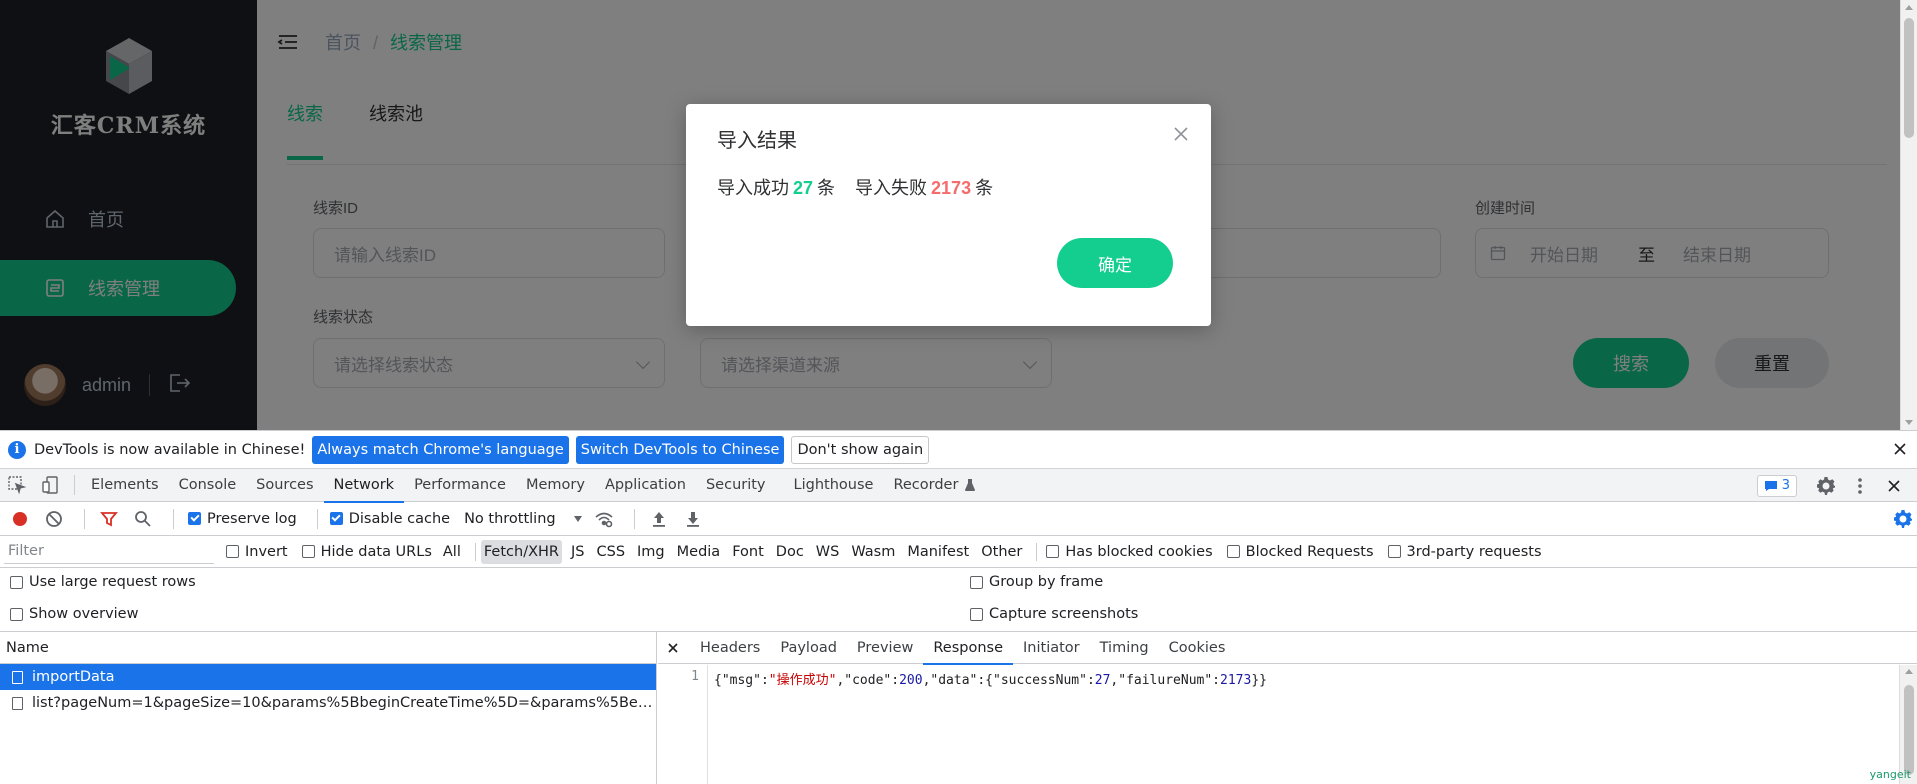 The height and width of the screenshot is (784, 1917). I want to click on code-token: {, so click(718, 680).